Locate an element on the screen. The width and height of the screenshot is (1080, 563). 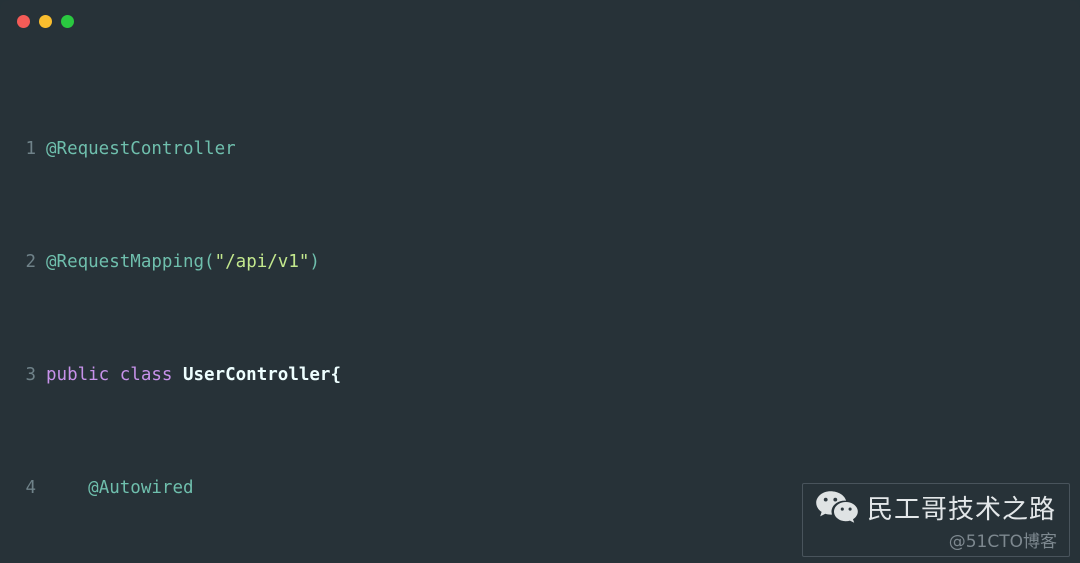
line-number: 4 is located at coordinates (30, 488).